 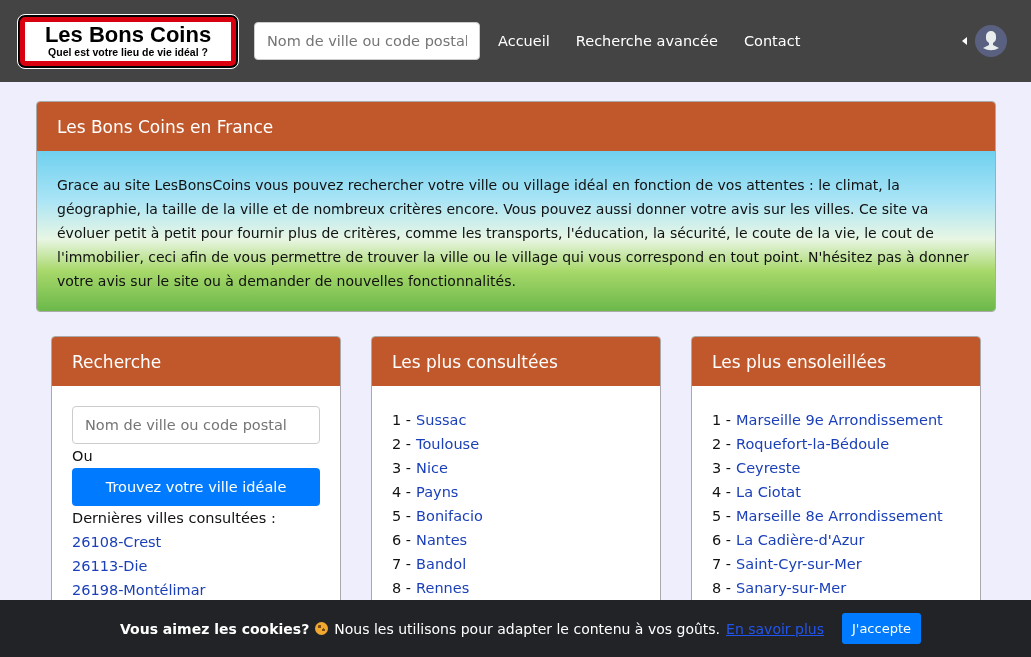 What do you see at coordinates (813, 444) in the screenshot?
I see `city-link: Roquefort-la-Bédoule` at bounding box center [813, 444].